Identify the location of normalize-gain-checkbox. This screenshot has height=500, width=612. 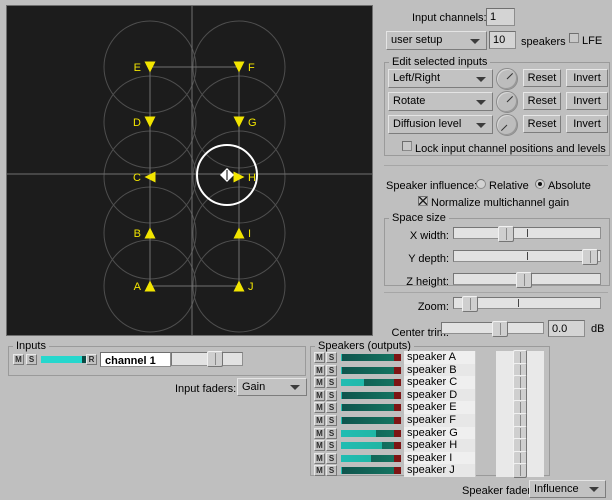
(423, 201).